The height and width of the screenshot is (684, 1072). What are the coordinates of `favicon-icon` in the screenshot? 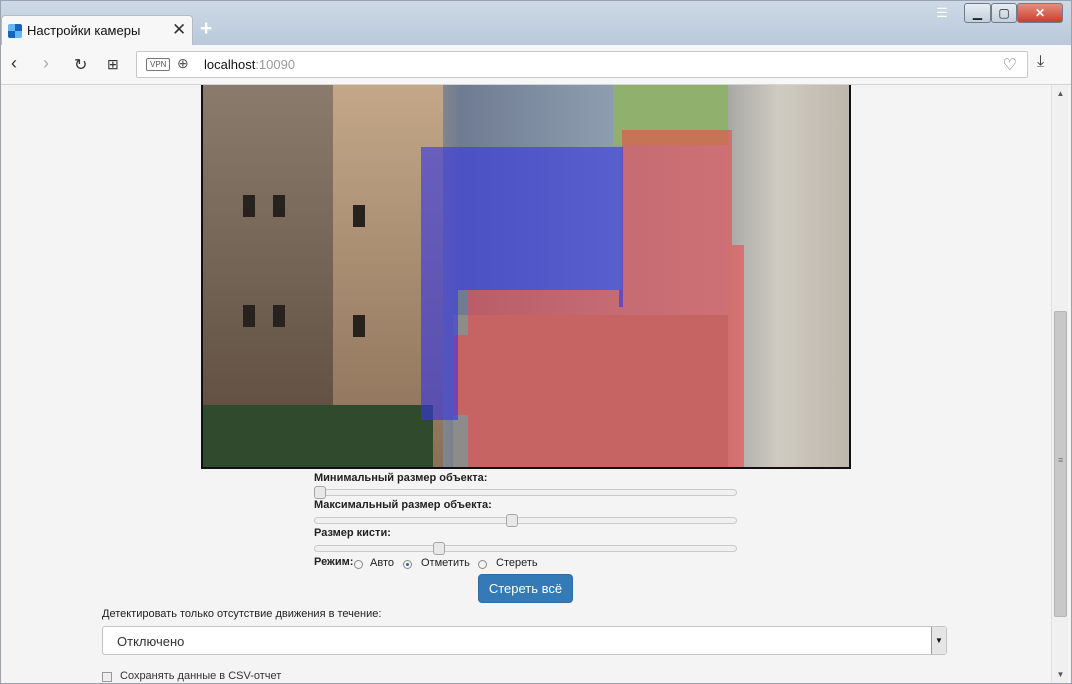 It's located at (15, 31).